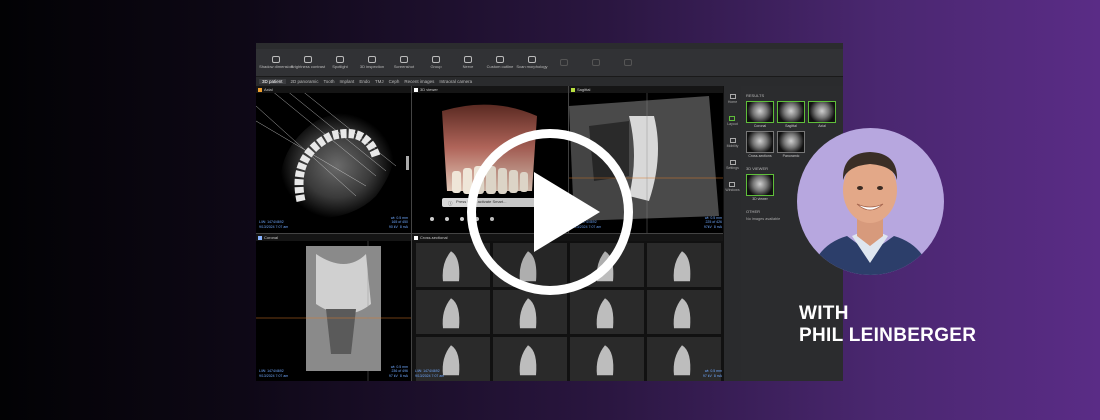 The image size is (1100, 420). I want to click on home-icon, so click(732, 96).